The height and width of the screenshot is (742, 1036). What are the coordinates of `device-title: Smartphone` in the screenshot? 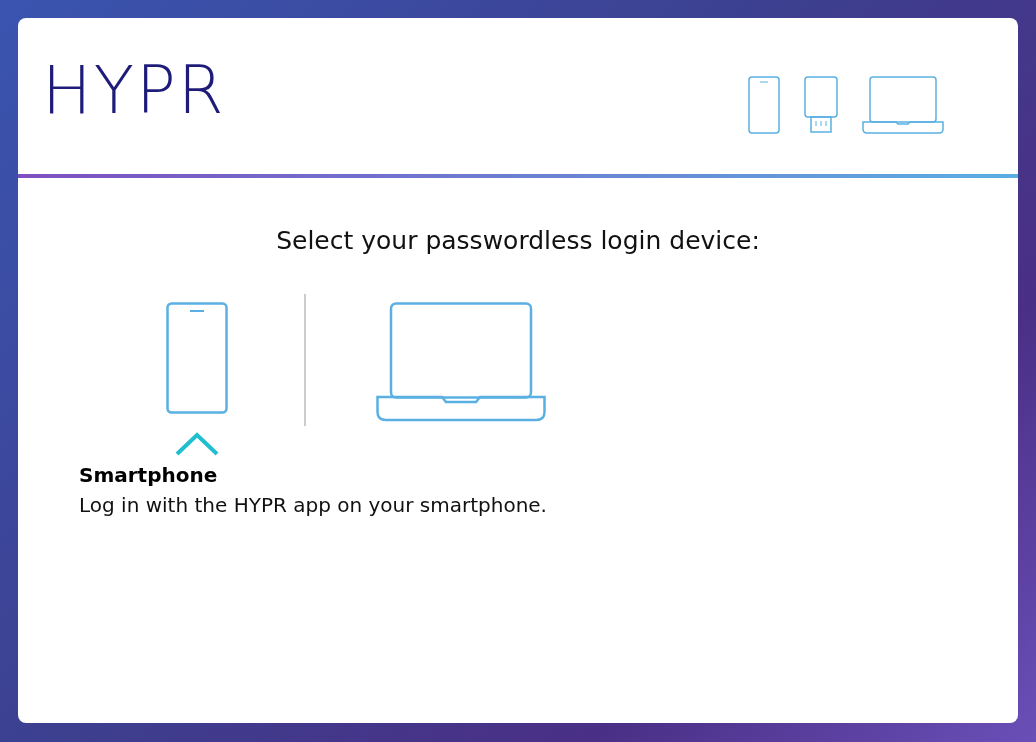 It's located at (149, 475).